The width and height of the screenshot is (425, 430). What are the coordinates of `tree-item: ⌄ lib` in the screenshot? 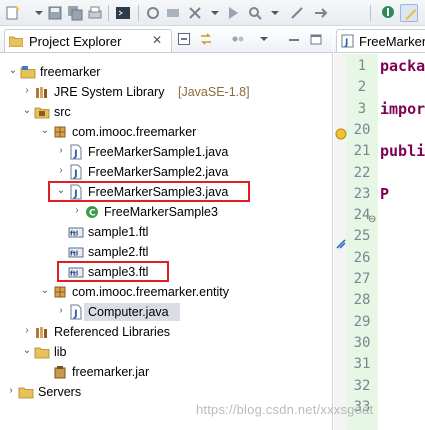 It's located at (166, 352).